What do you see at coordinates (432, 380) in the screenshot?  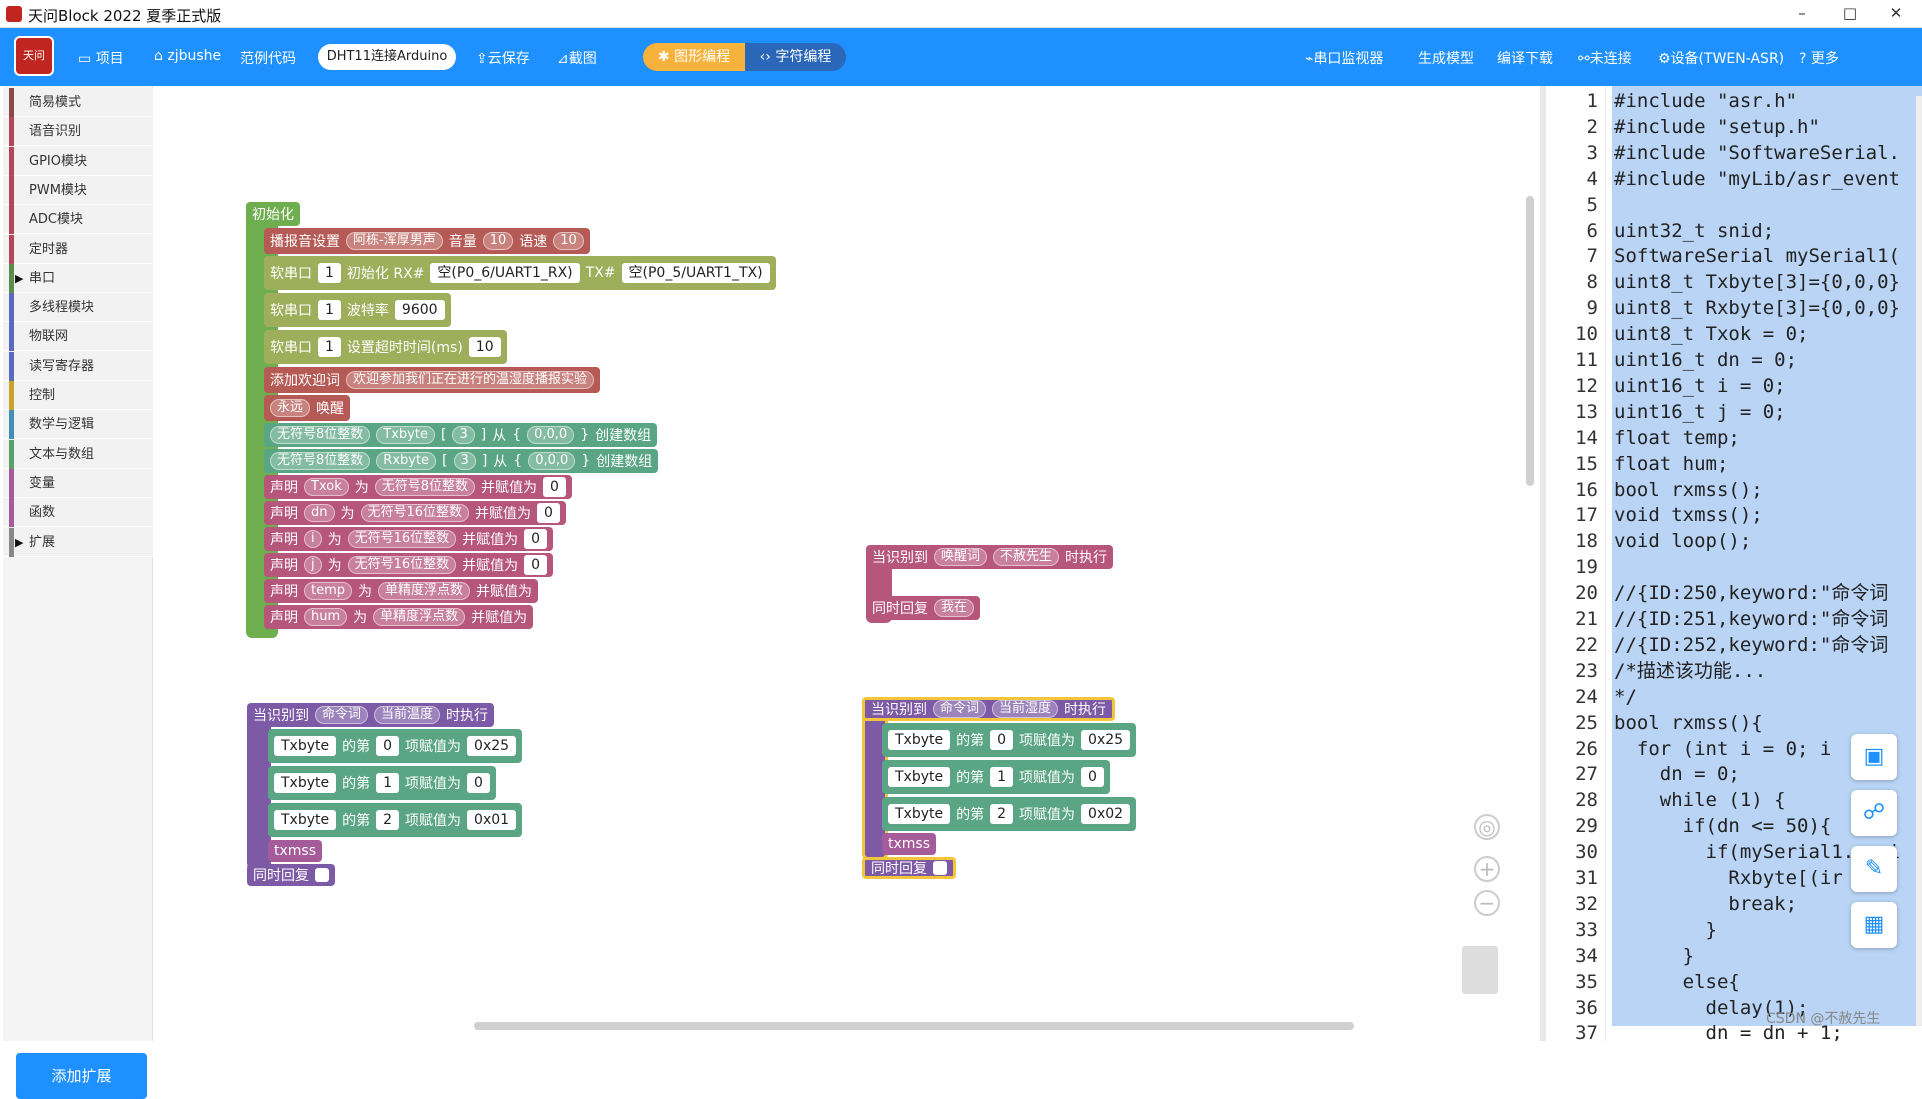 I see `welcome-word-block: 添加欢迎词 欢迎参加我们正在进行的温湿度播报实验` at bounding box center [432, 380].